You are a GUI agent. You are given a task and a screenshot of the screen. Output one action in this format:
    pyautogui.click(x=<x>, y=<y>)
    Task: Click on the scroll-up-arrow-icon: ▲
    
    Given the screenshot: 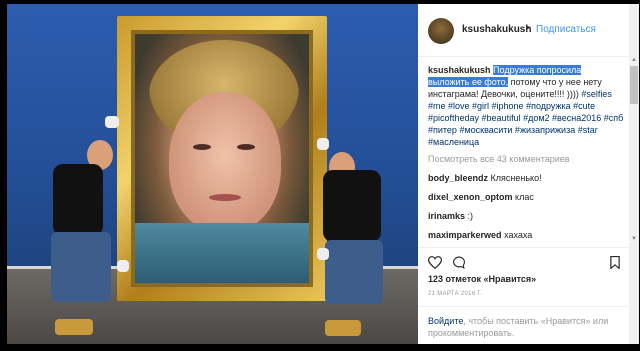 What is the action you would take?
    pyautogui.click(x=634, y=60)
    